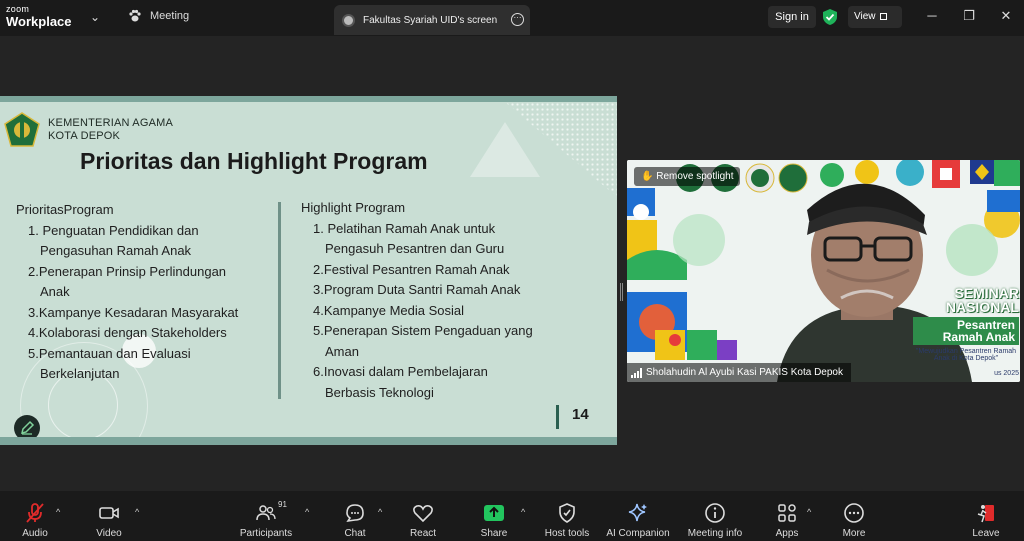 The image size is (1024, 541). Describe the element at coordinates (982, 307) in the screenshot. I see `banner-line2: NASIONAL` at that location.